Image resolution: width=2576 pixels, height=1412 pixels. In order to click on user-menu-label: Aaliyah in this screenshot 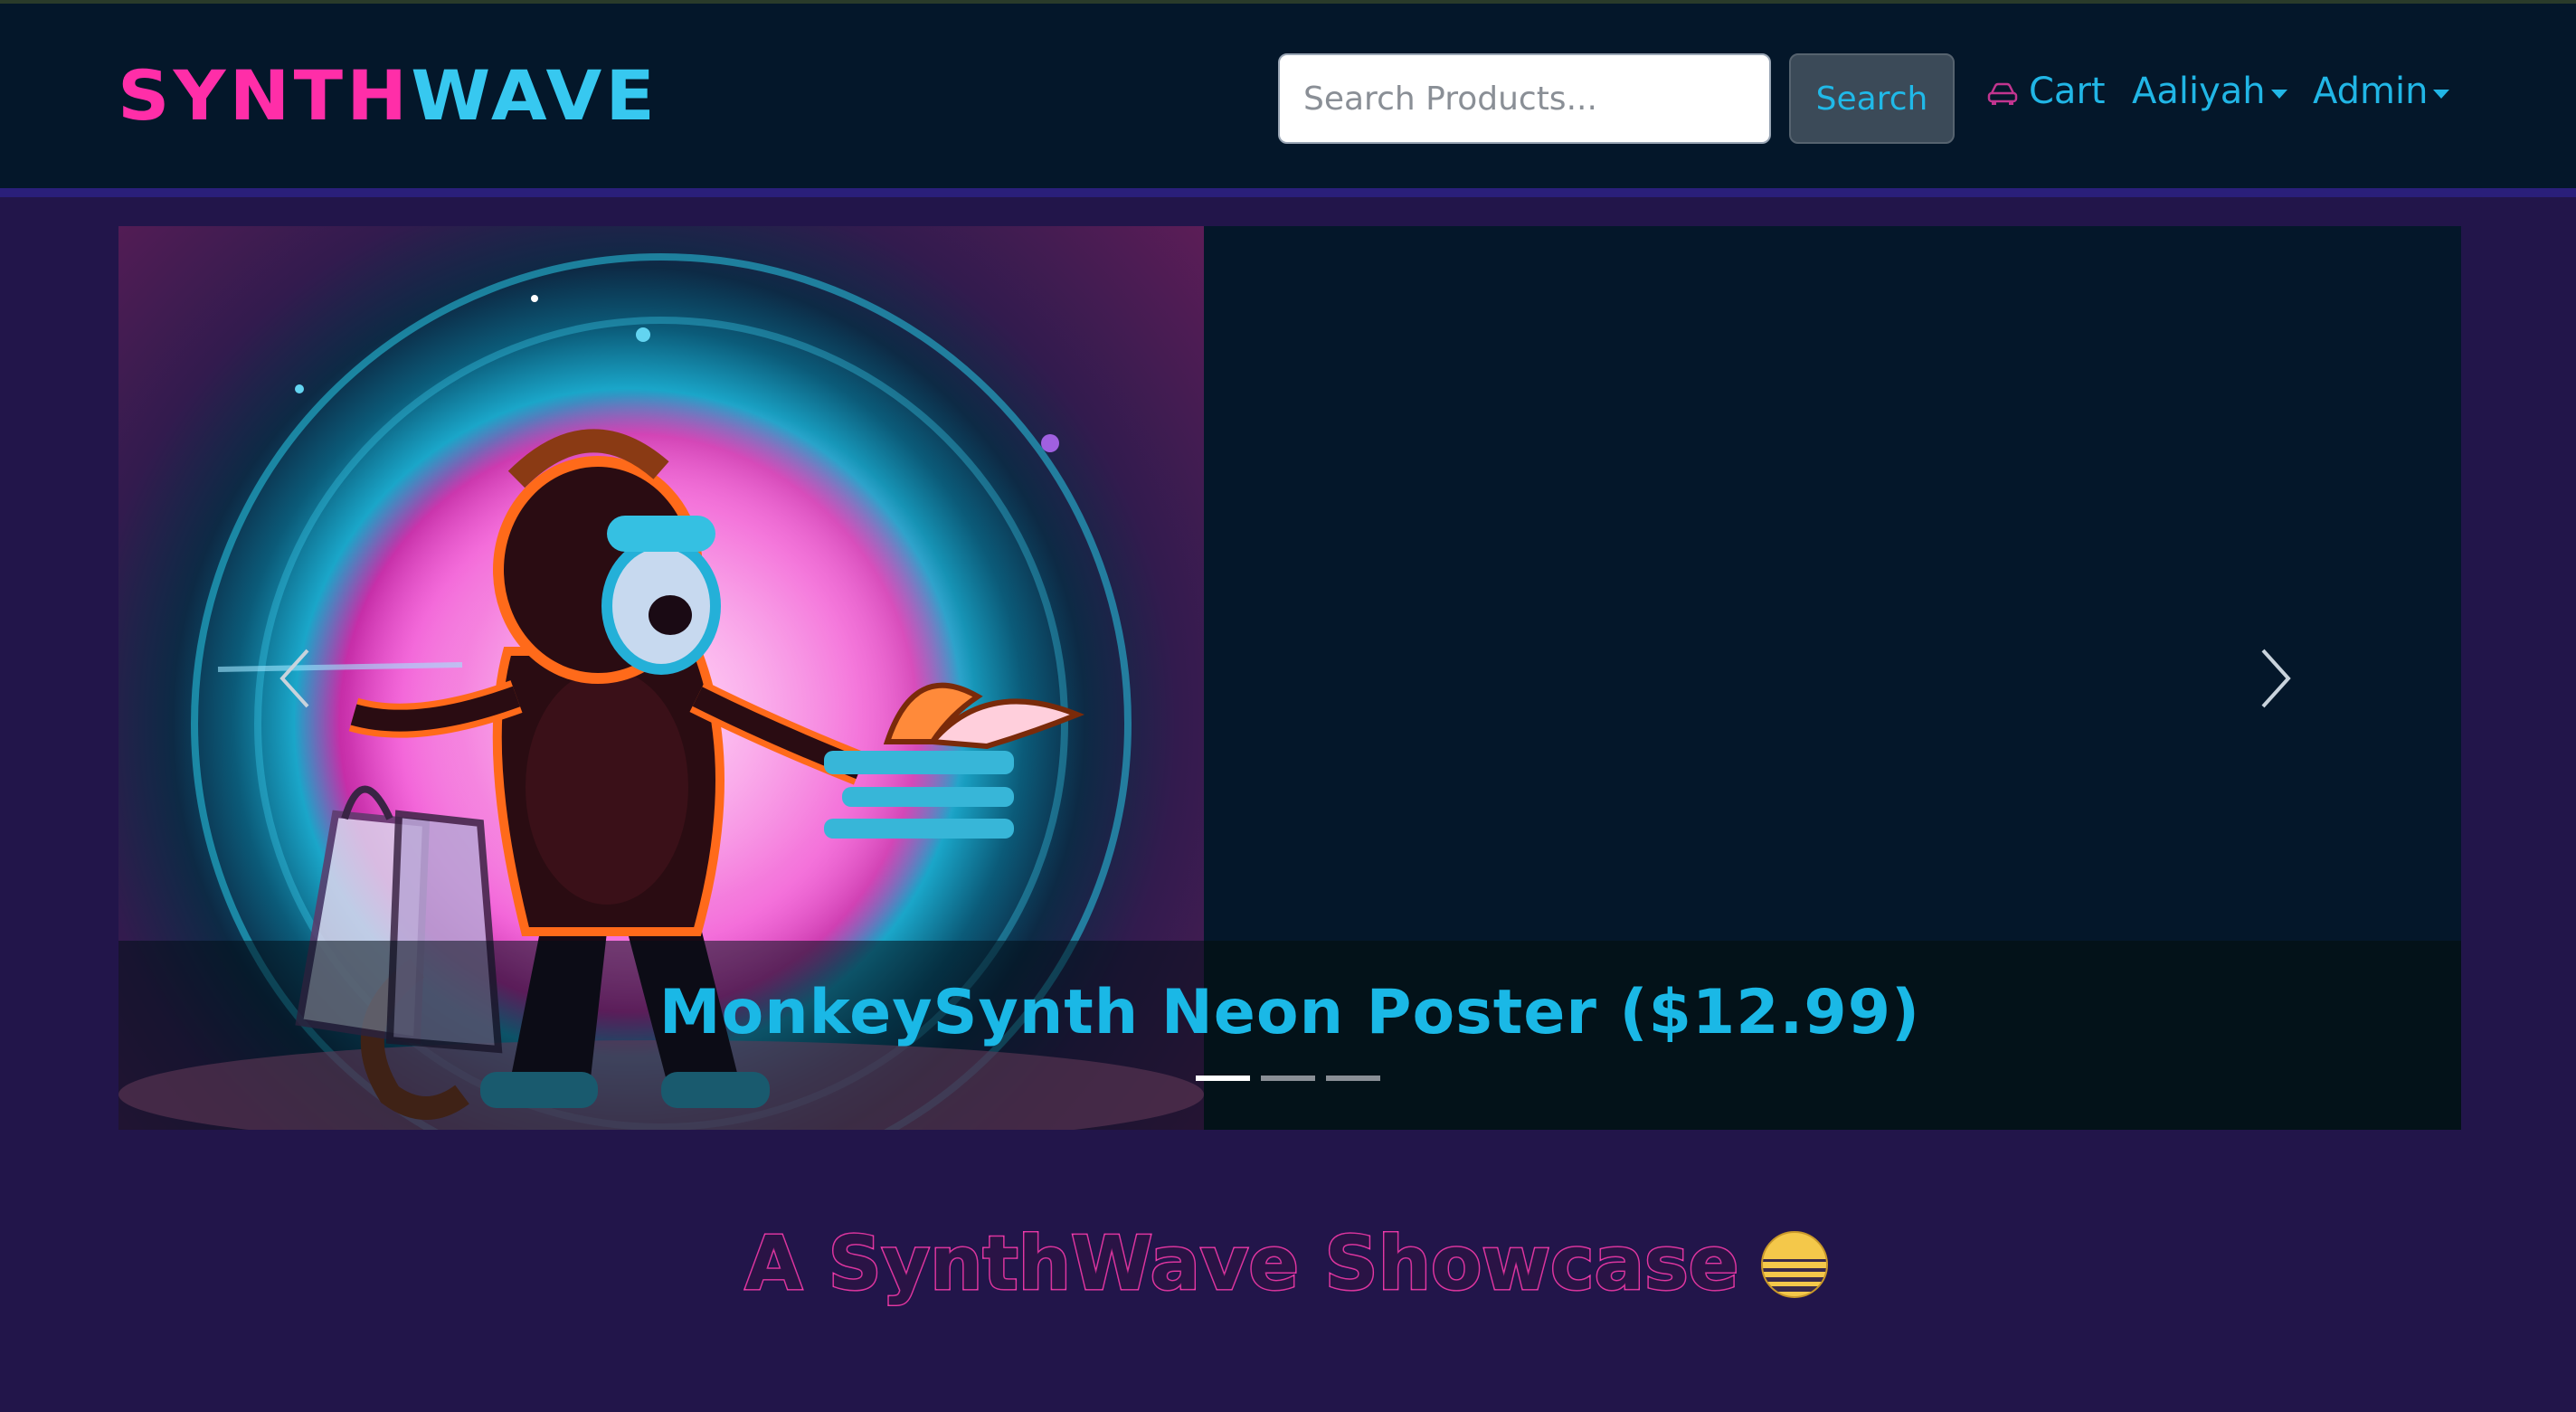, I will do `click(2199, 91)`.